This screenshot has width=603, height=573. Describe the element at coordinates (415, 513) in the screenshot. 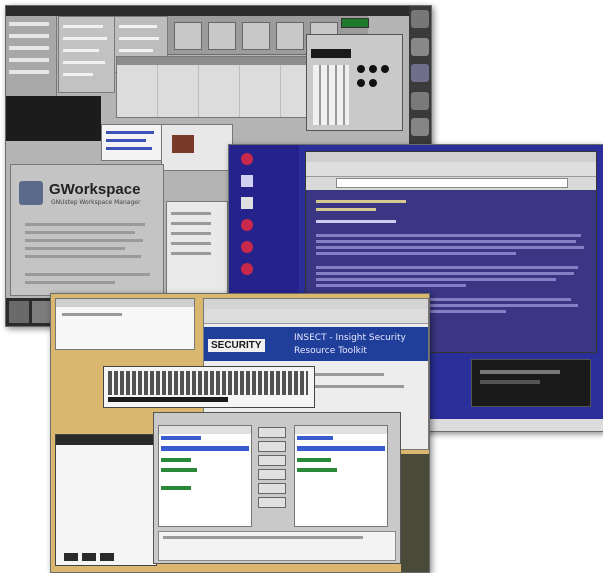

I see `right-sidebar` at that location.